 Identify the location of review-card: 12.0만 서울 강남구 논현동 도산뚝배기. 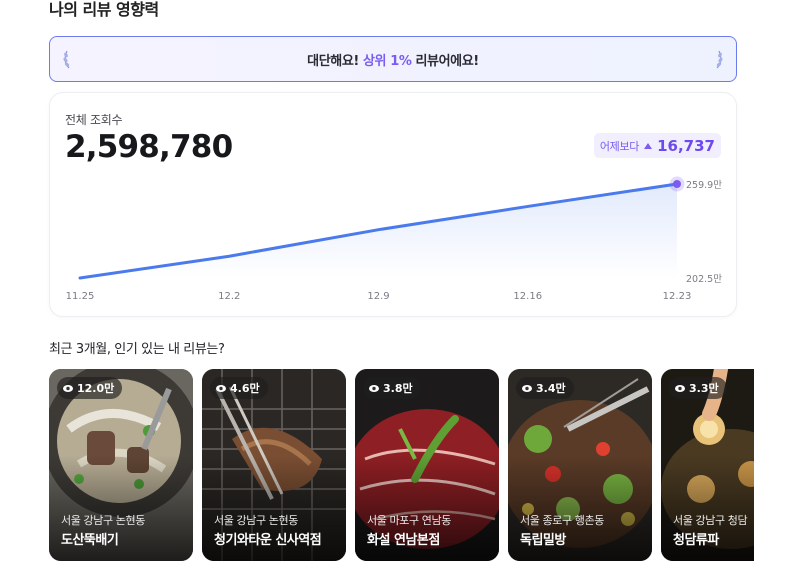
(121, 465).